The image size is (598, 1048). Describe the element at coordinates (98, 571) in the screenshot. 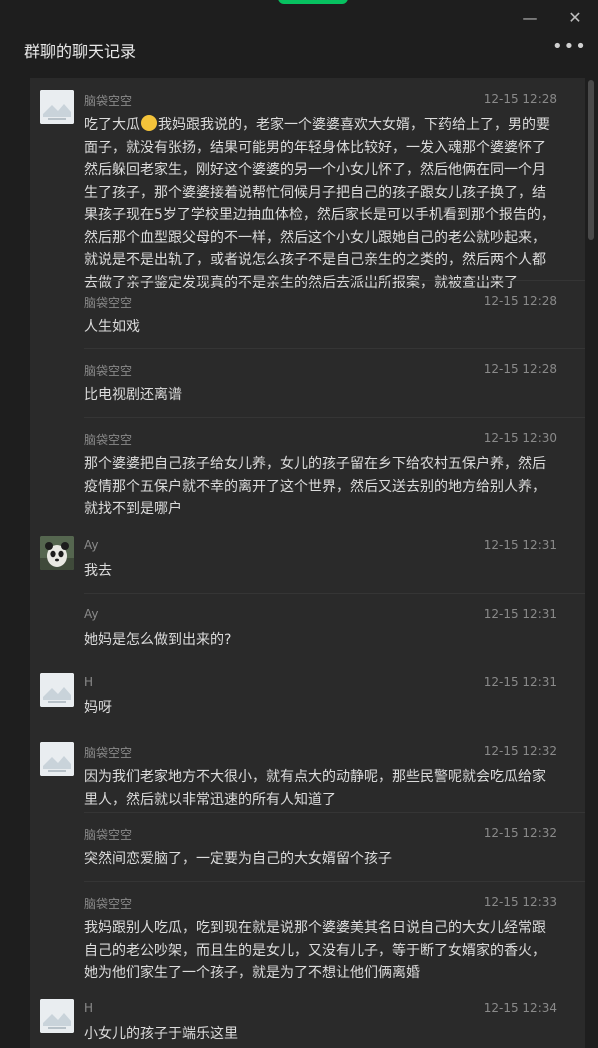

I see `message-text-body: 我去` at that location.